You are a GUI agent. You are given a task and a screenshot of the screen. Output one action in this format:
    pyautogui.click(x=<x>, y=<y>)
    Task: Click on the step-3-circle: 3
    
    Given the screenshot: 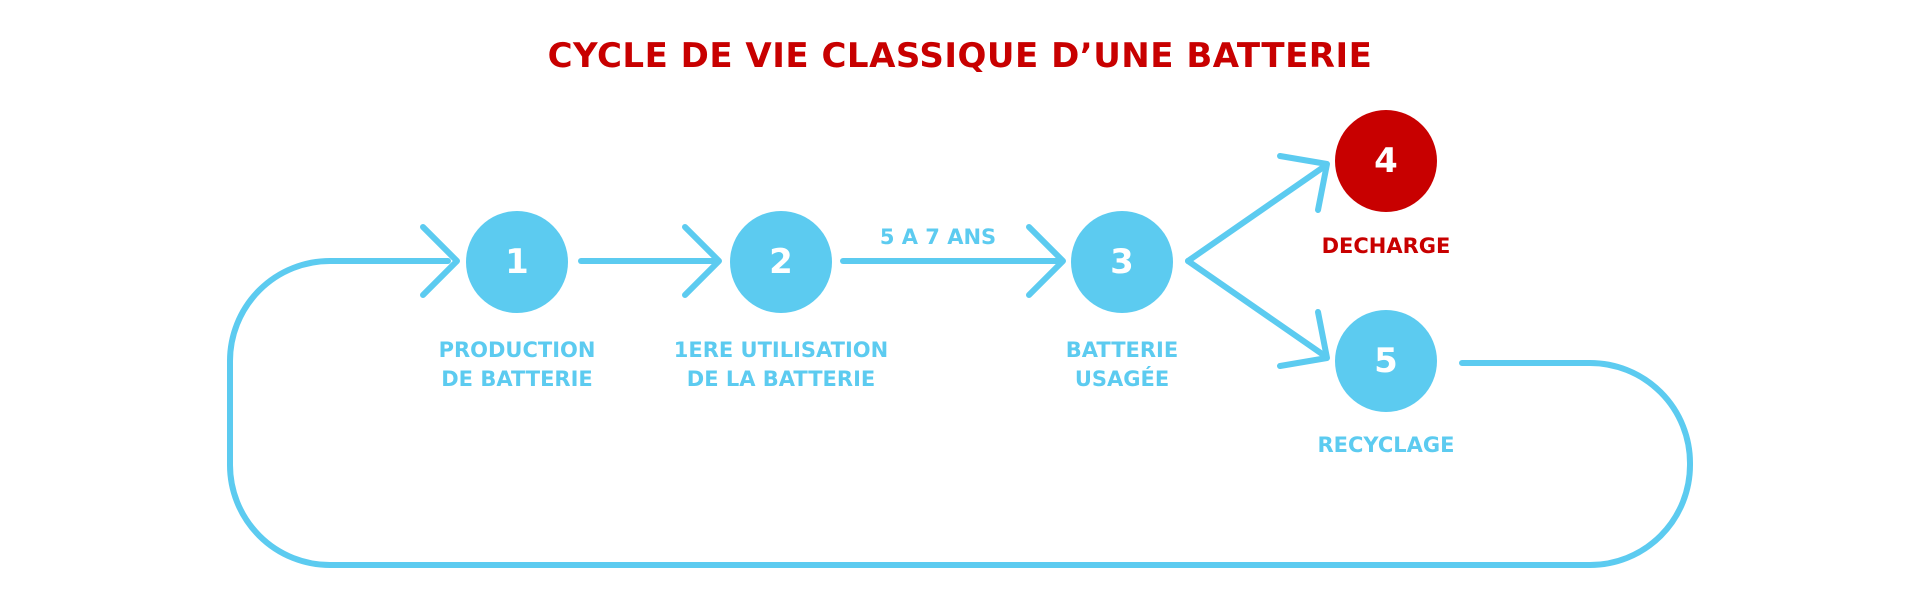 What is the action you would take?
    pyautogui.click(x=1122, y=262)
    